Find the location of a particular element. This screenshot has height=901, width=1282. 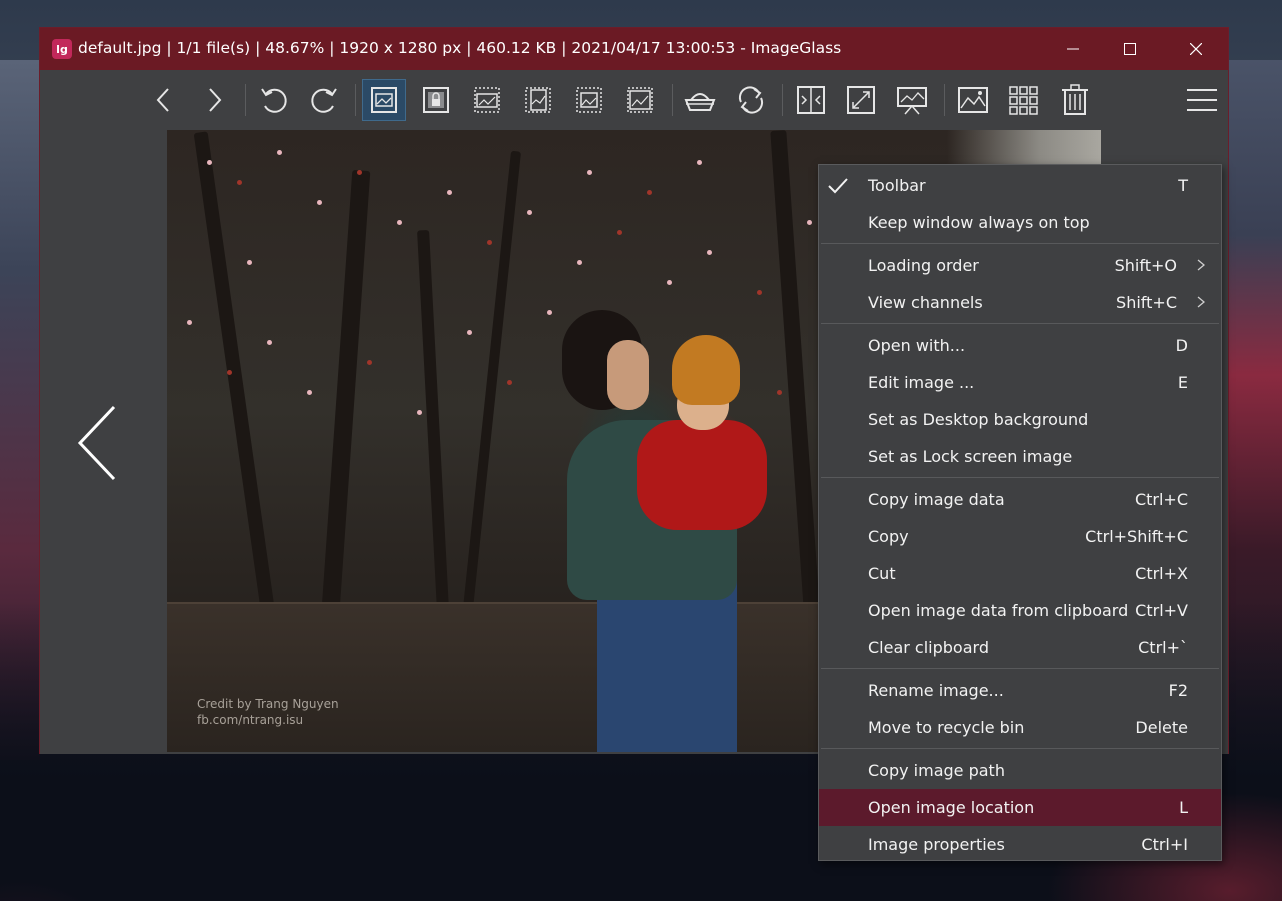

main-menu-button is located at coordinates (1202, 100).